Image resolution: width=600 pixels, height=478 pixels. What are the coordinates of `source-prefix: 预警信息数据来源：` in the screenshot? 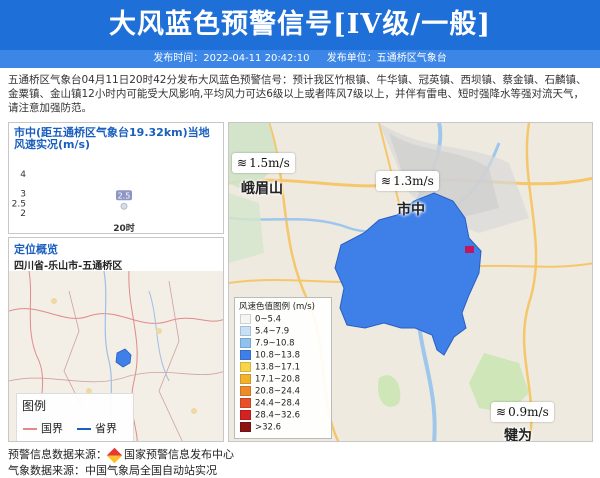 It's located at (57, 454).